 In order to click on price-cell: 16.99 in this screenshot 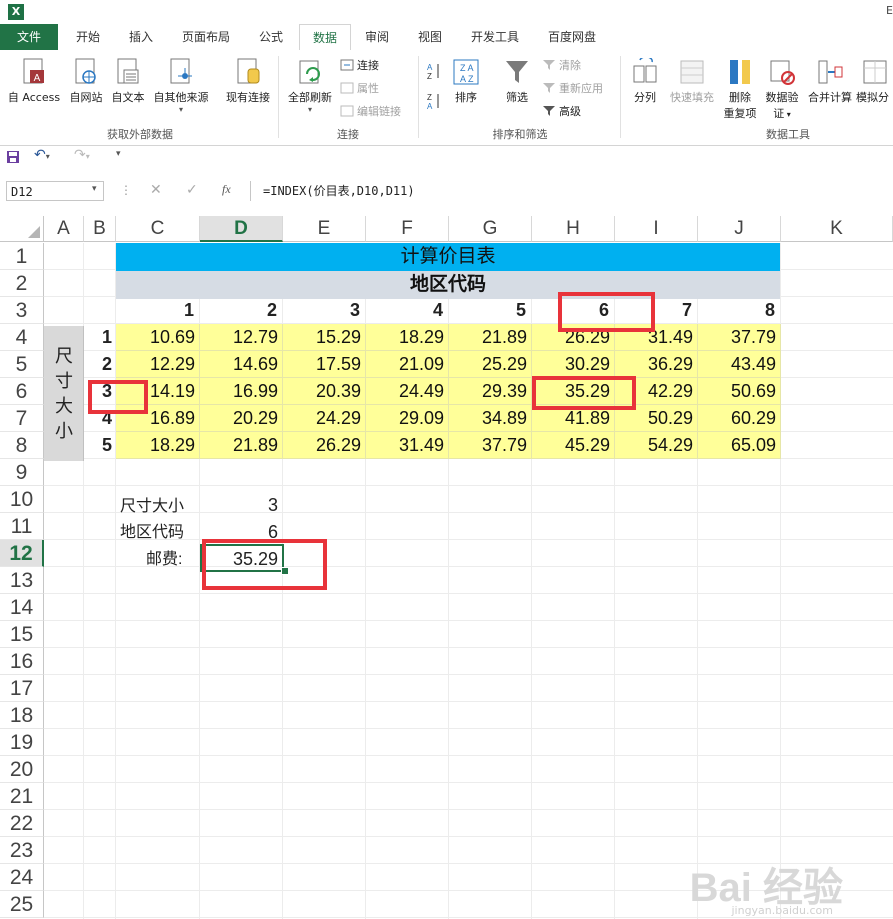, I will do `click(241, 391)`.